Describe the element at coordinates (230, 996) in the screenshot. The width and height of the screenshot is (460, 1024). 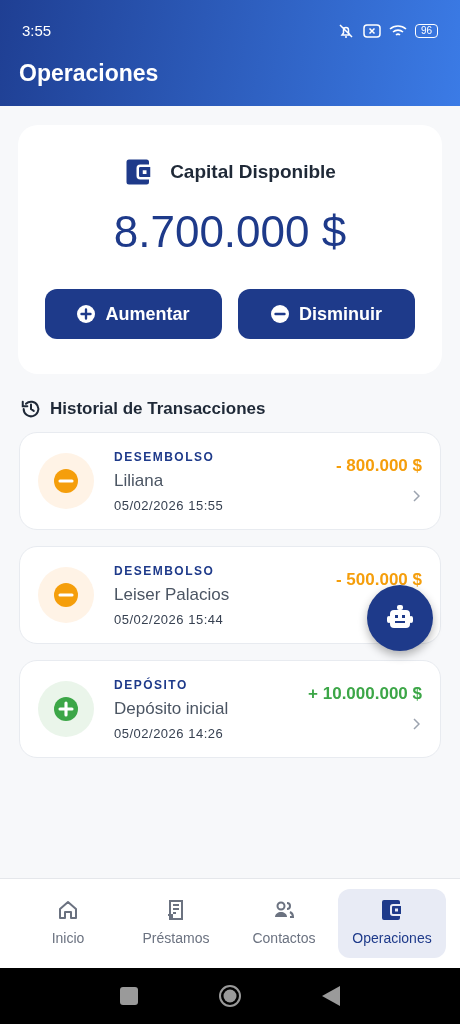
I see `home-button` at that location.